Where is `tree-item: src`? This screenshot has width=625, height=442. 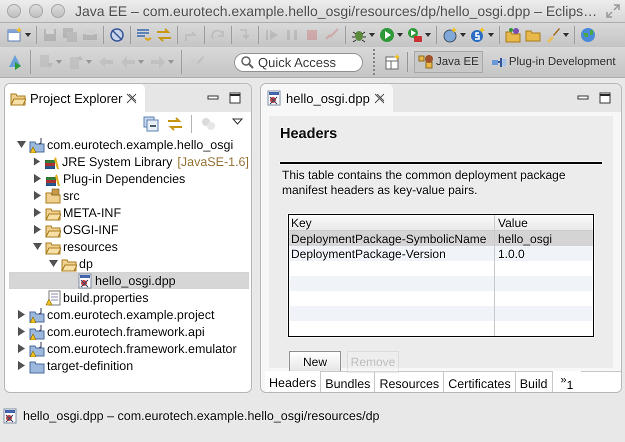
tree-item: src is located at coordinates (71, 195).